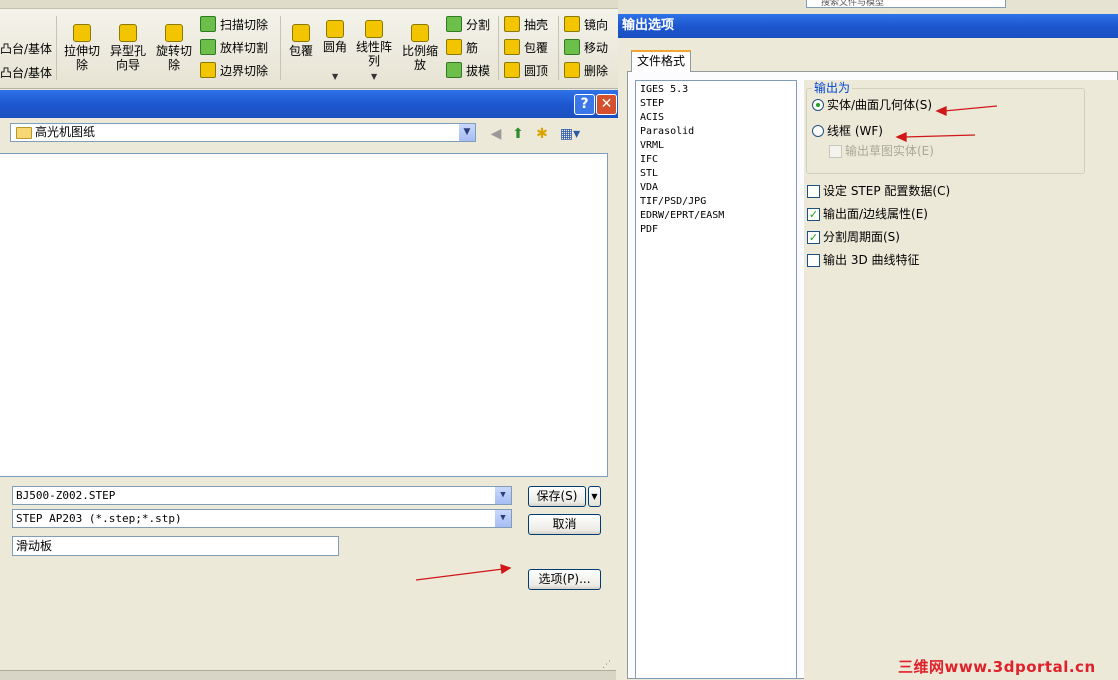 This screenshot has height=680, width=1118. I want to click on arrow-to-solid-option, so click(970, 108).